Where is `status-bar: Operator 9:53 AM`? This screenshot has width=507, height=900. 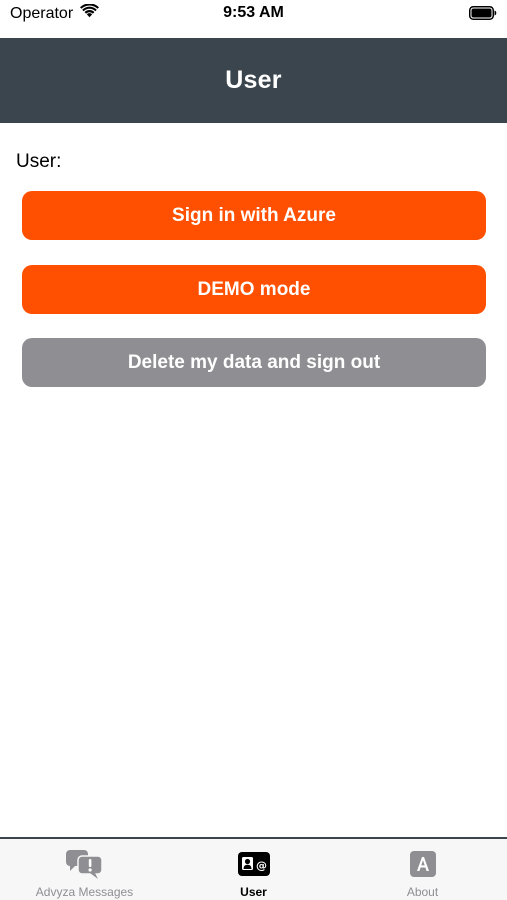 status-bar: Operator 9:53 AM is located at coordinates (253, 19).